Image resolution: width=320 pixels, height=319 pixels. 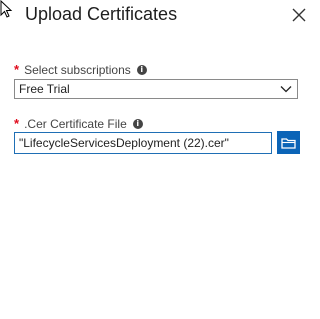 I want to click on subscriptions-label: Select subscriptions, so click(x=77, y=69).